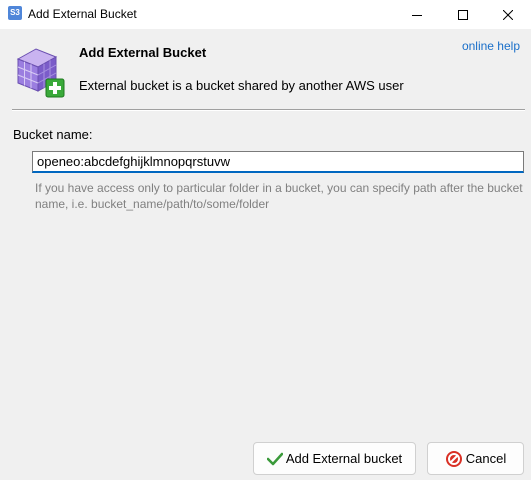 This screenshot has height=480, width=531. What do you see at coordinates (53, 134) in the screenshot?
I see `bucket-name-label: Bucket name:` at bounding box center [53, 134].